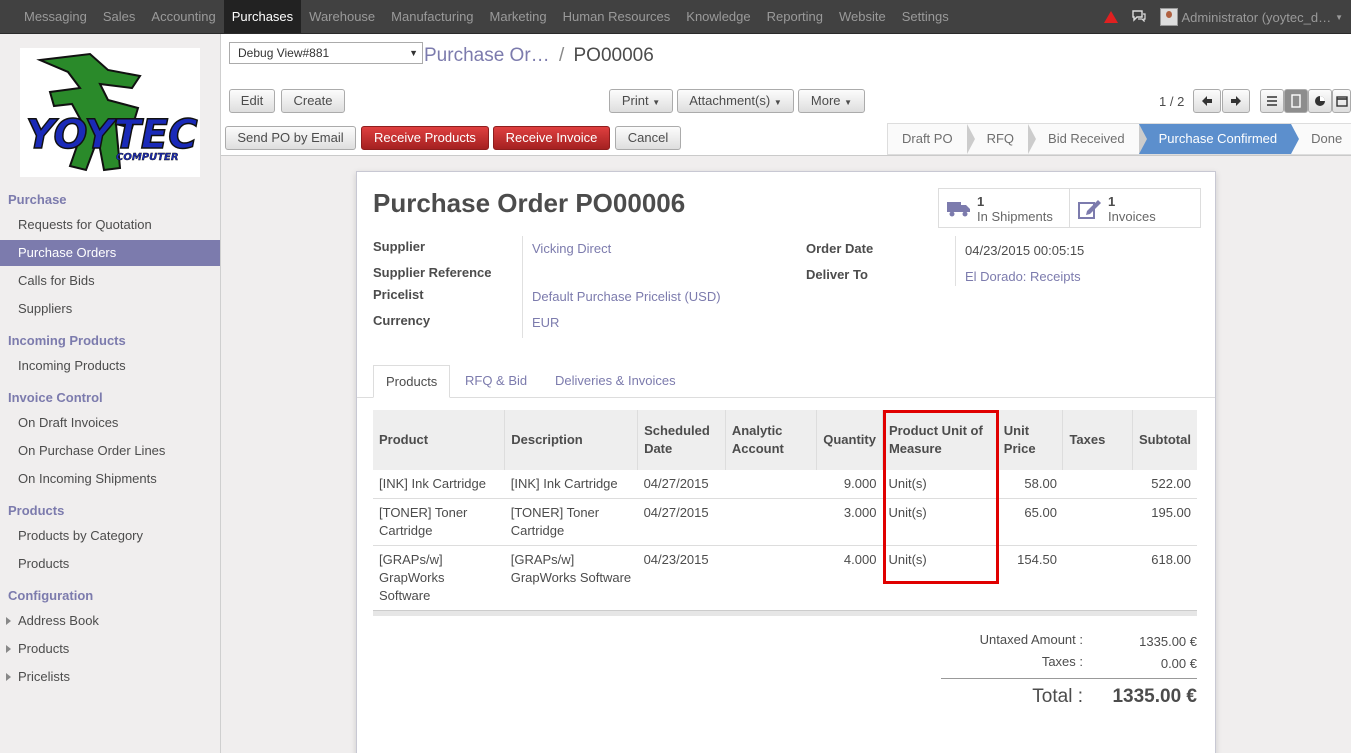 The width and height of the screenshot is (1351, 753). I want to click on print-label: Print, so click(635, 100).